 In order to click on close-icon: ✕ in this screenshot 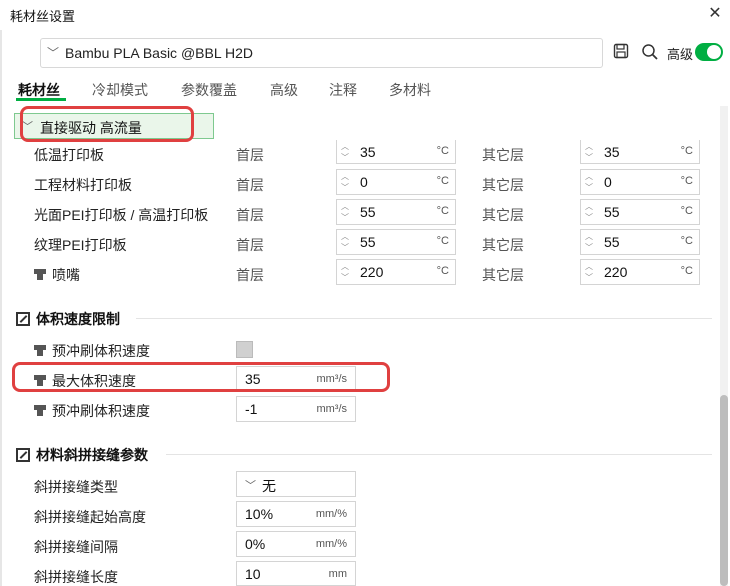, I will do `click(715, 15)`.